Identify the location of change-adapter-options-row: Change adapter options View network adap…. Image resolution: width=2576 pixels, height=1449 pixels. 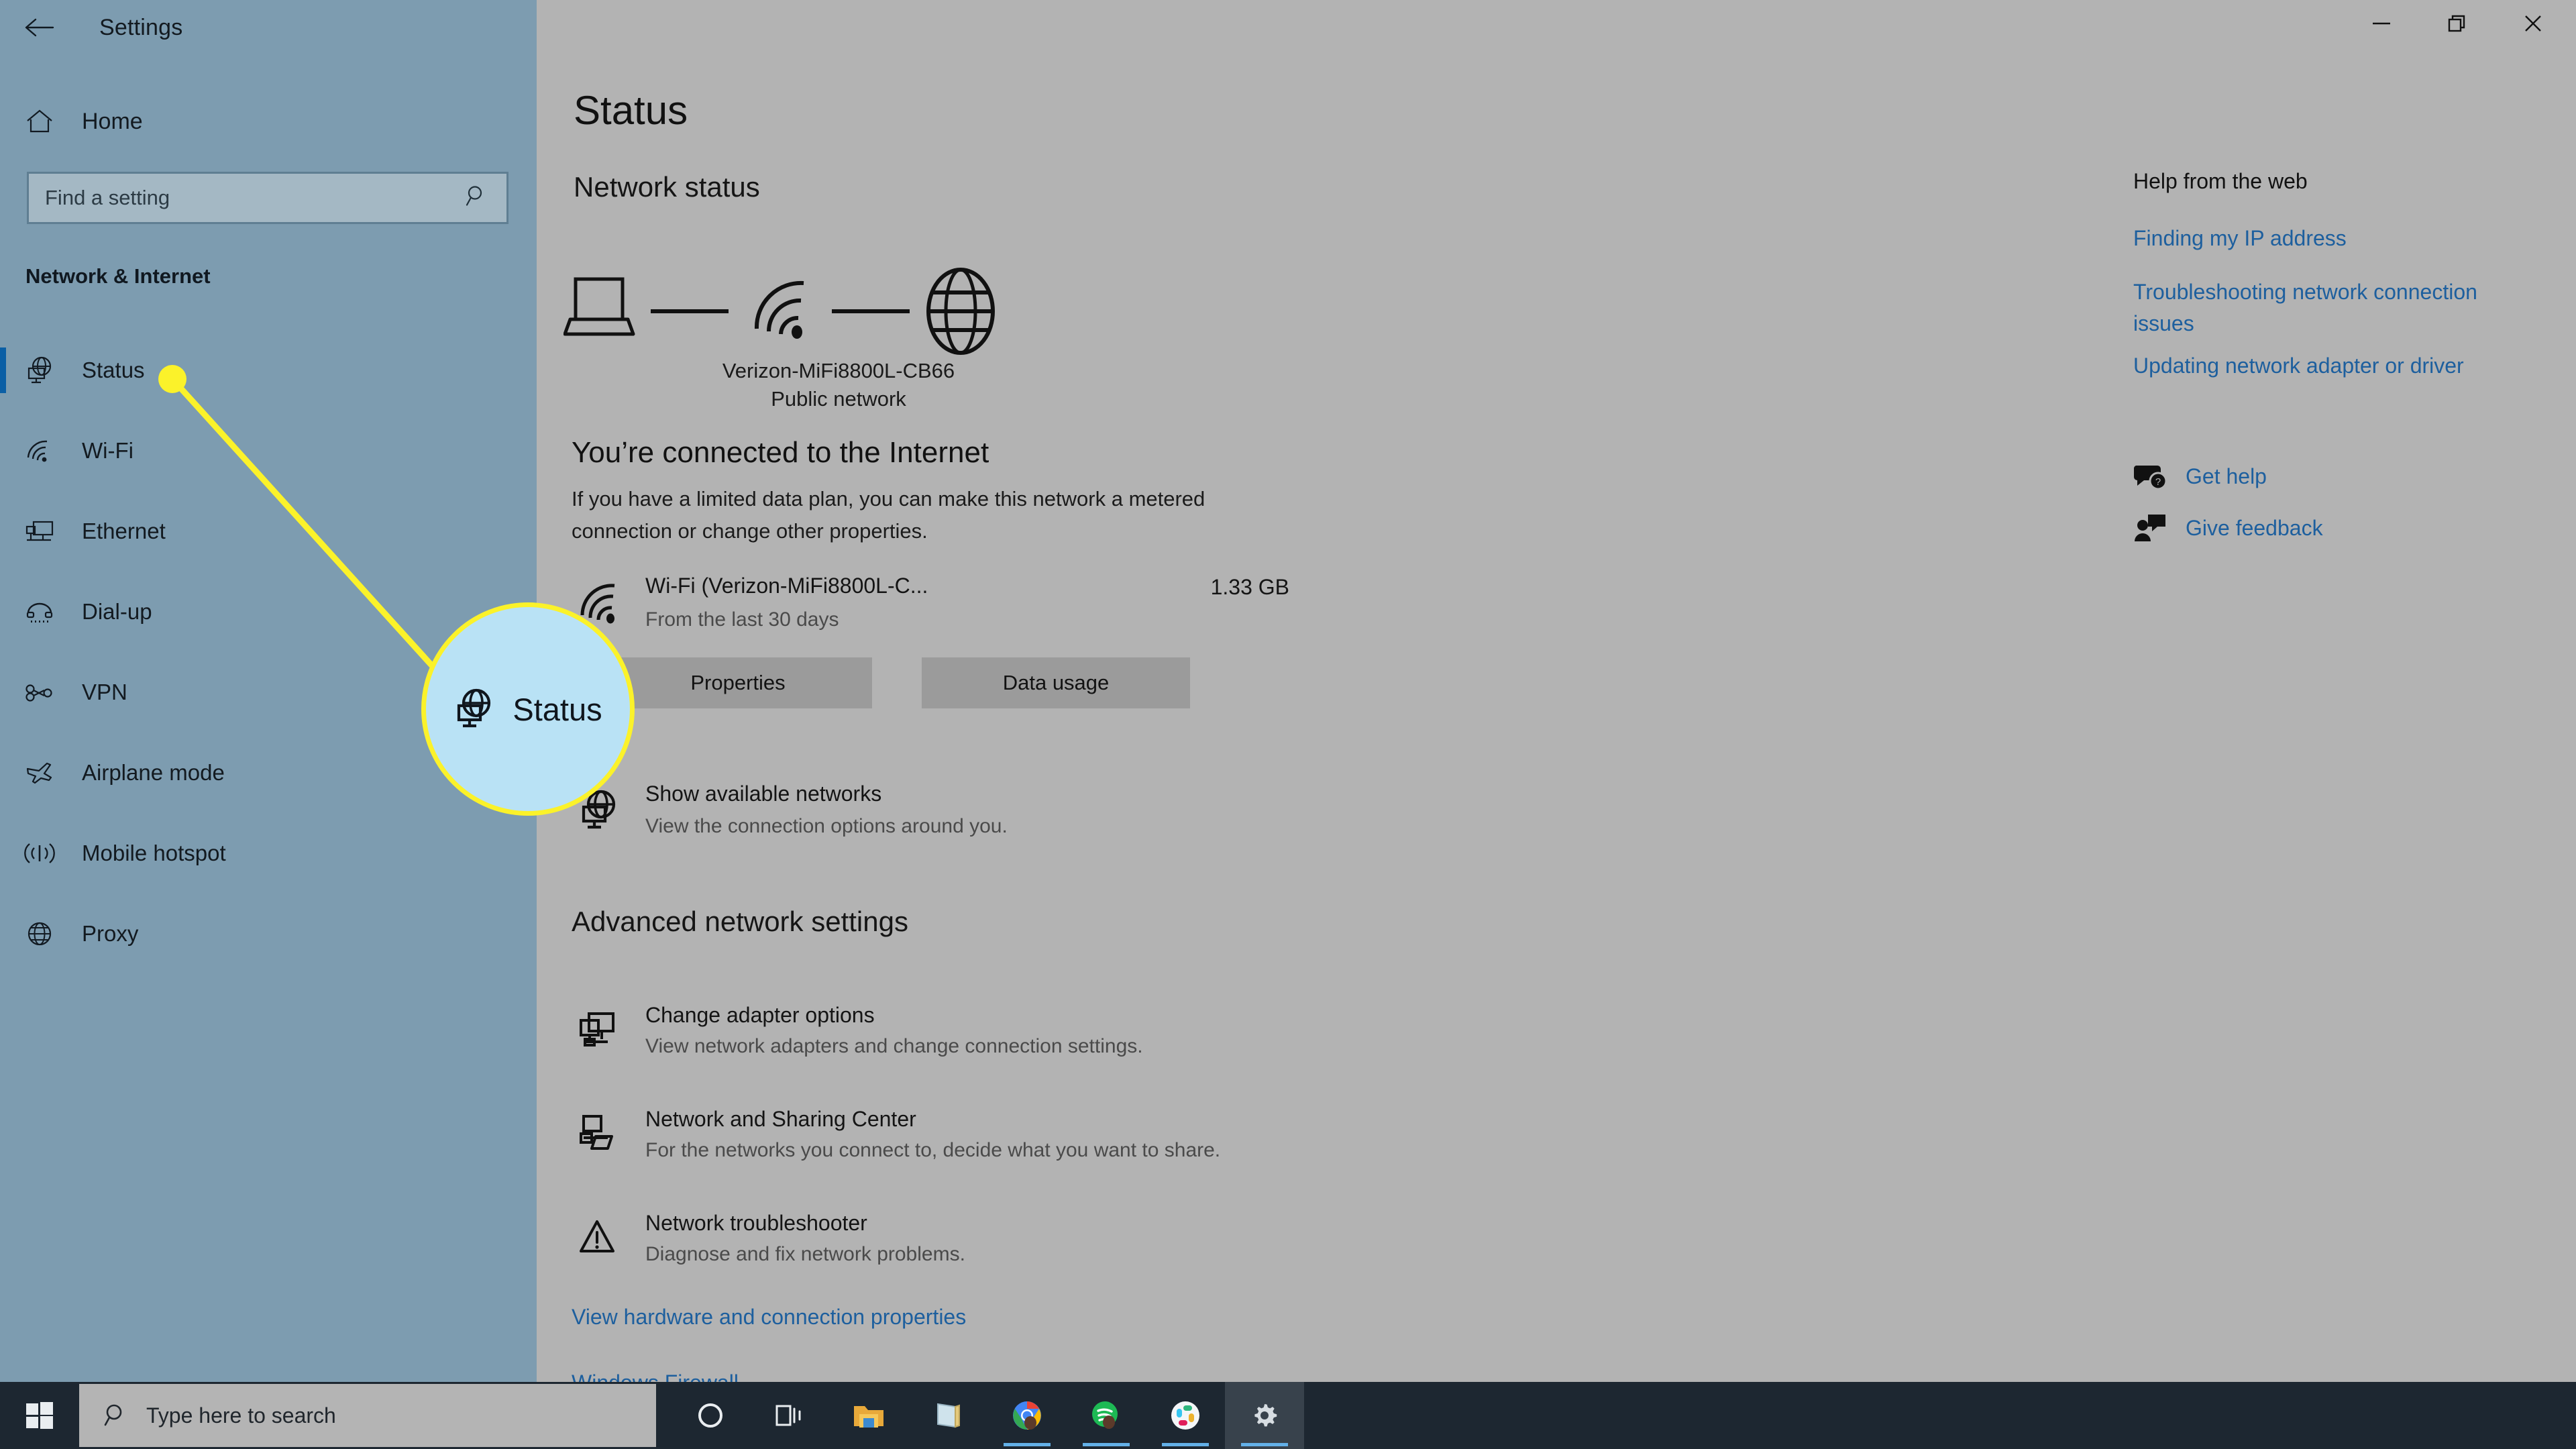
(974, 1040).